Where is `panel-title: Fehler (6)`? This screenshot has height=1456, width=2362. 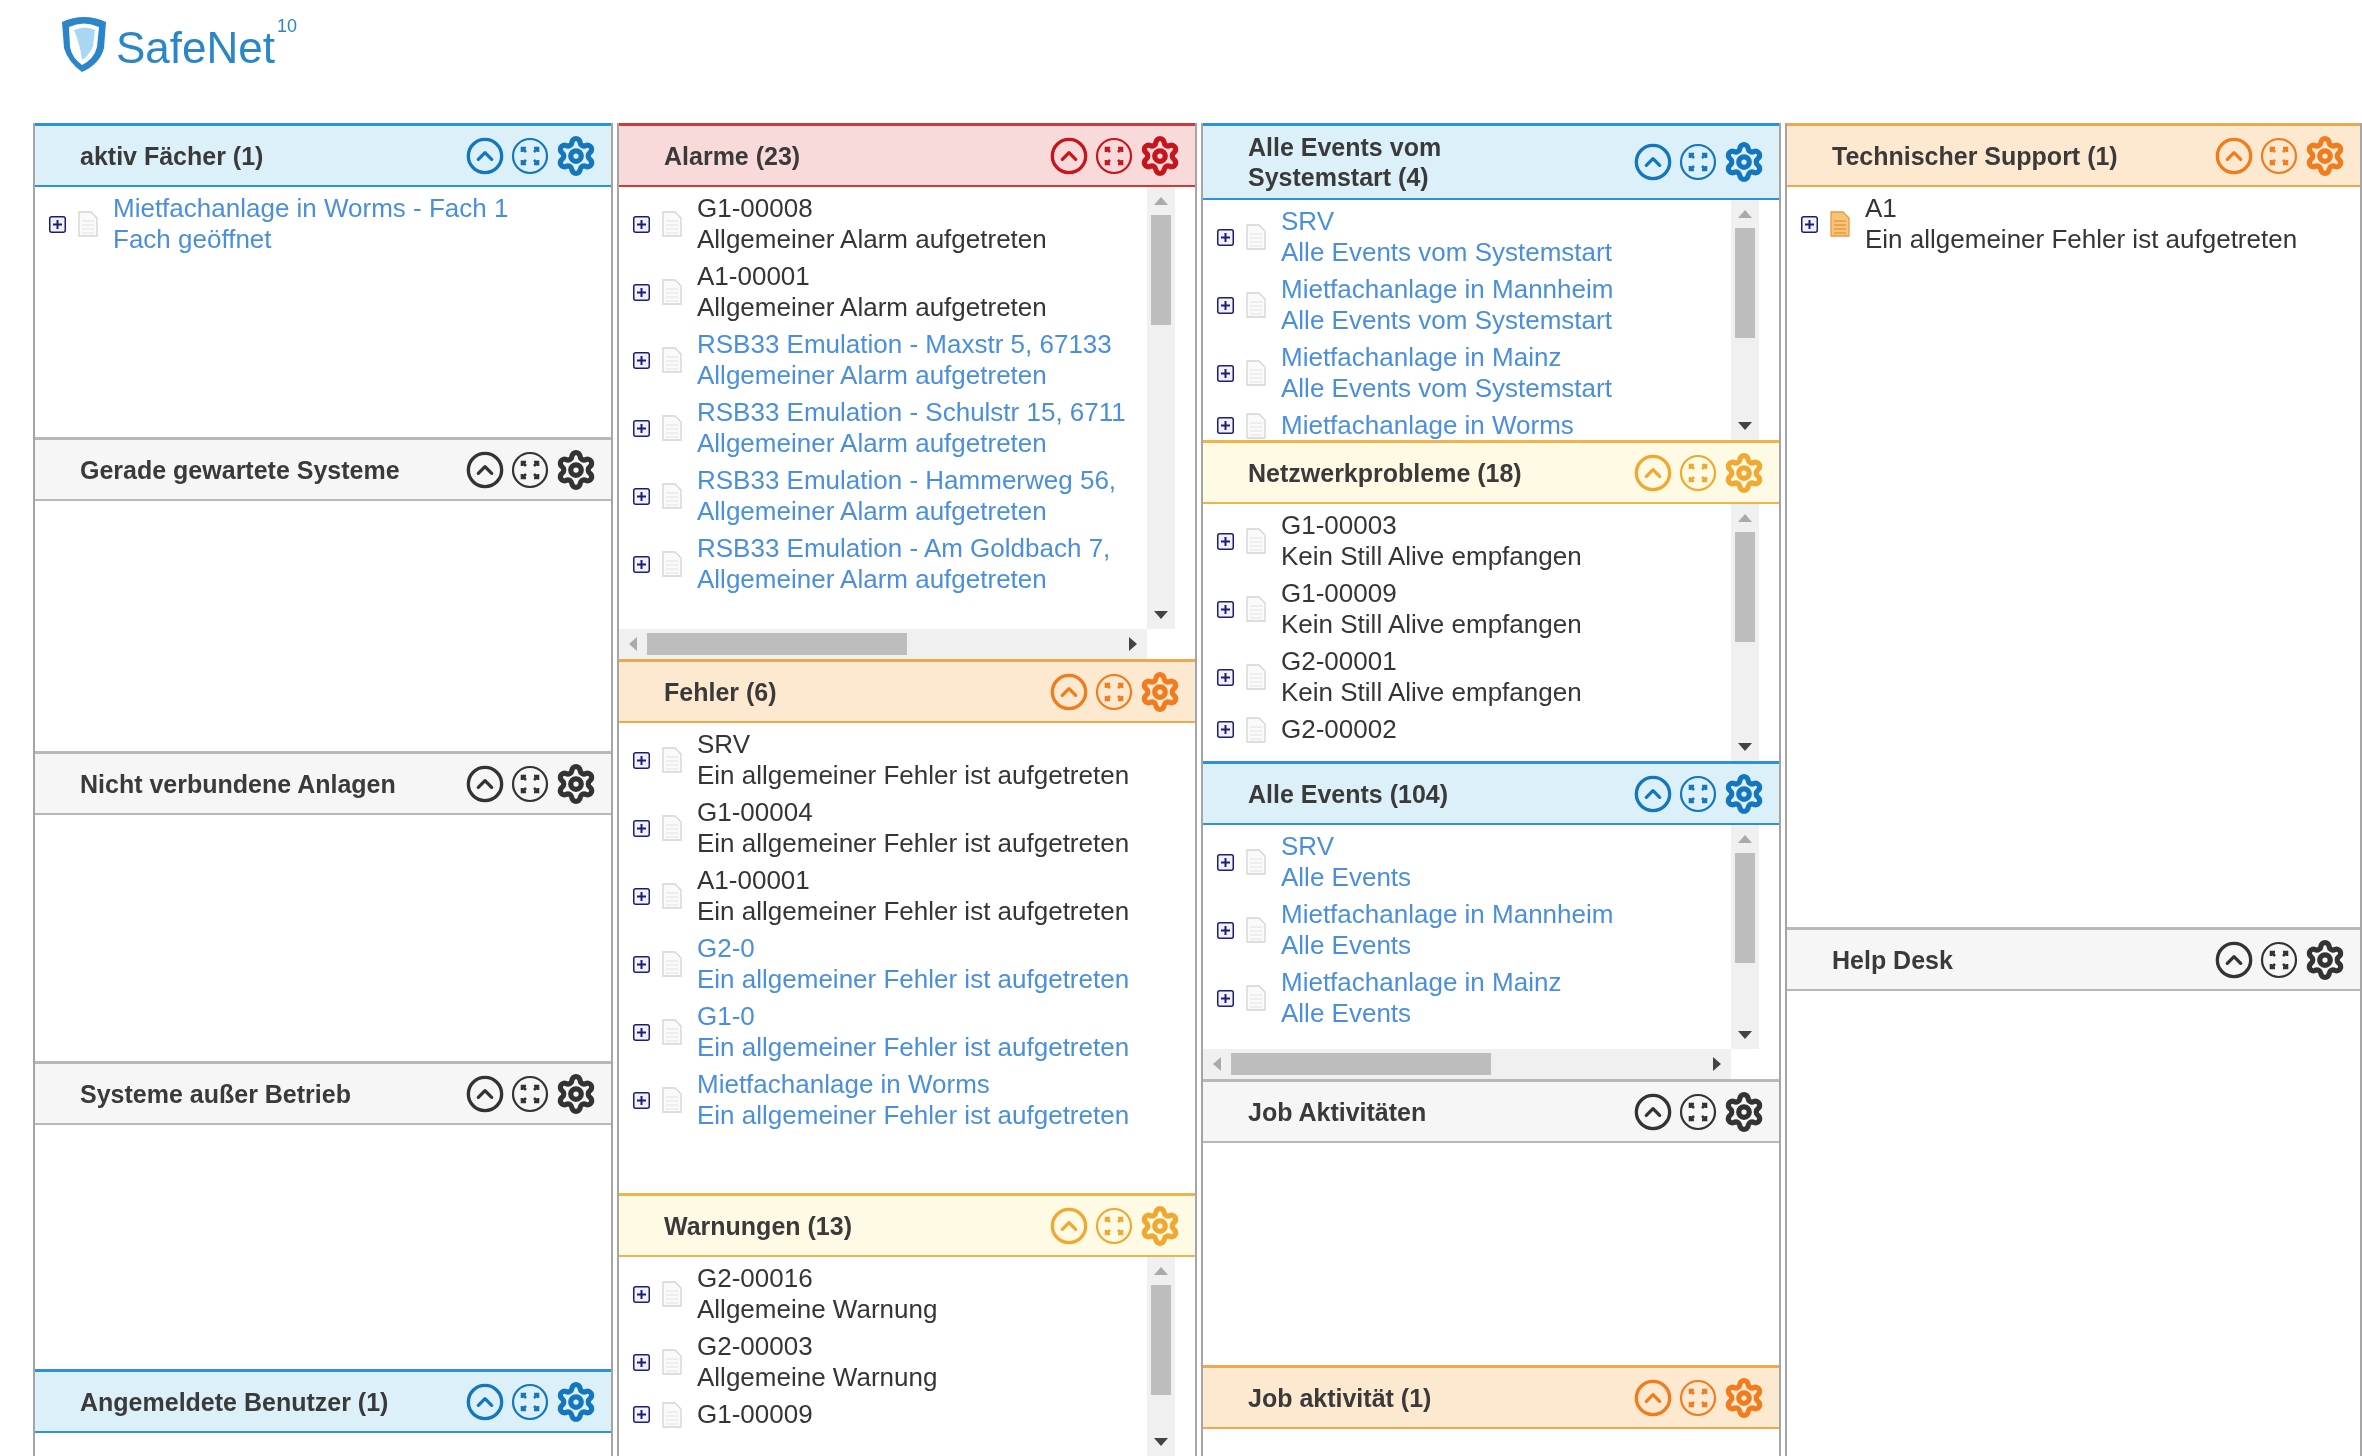
panel-title: Fehler (6) is located at coordinates (720, 691).